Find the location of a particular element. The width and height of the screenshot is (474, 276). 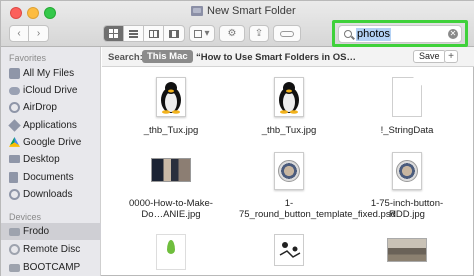

sidebar-item-label: Remote Disc is located at coordinates (52, 249).